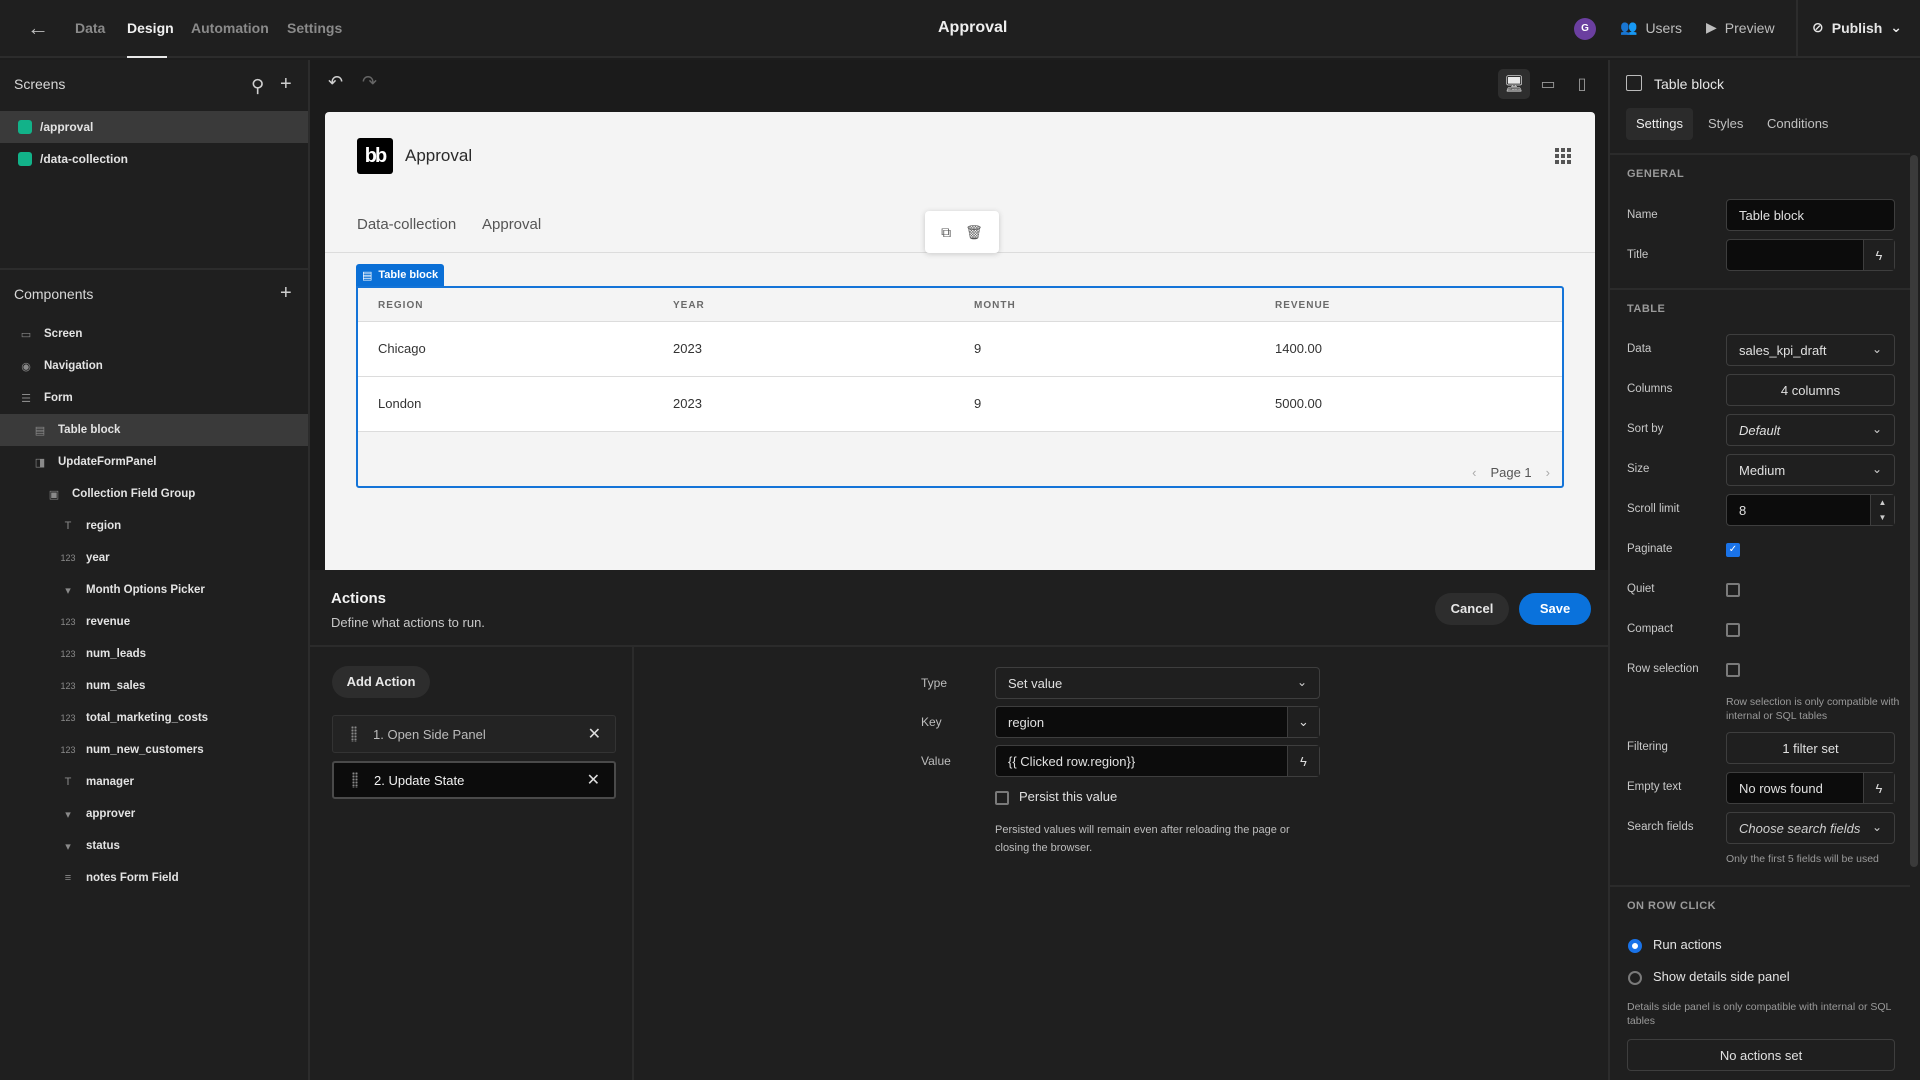 The height and width of the screenshot is (1080, 1920). I want to click on redo-icon: ↷, so click(369, 82).